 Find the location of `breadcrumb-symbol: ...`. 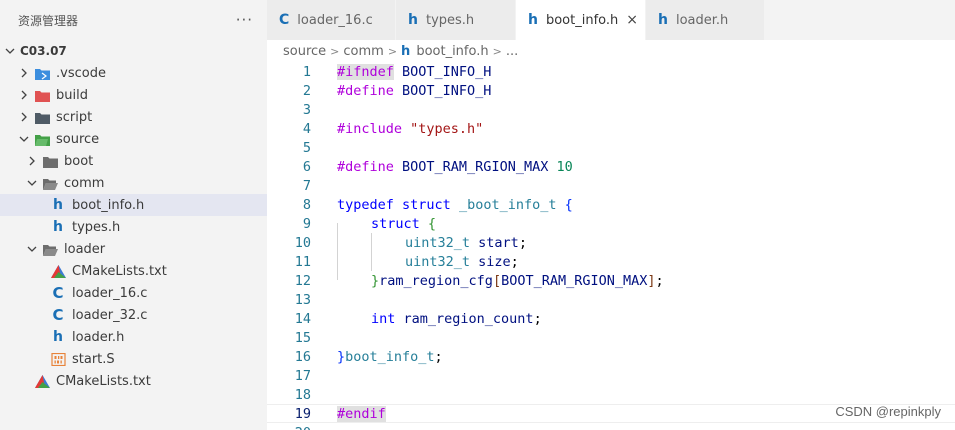

breadcrumb-symbol: ... is located at coordinates (512, 51).